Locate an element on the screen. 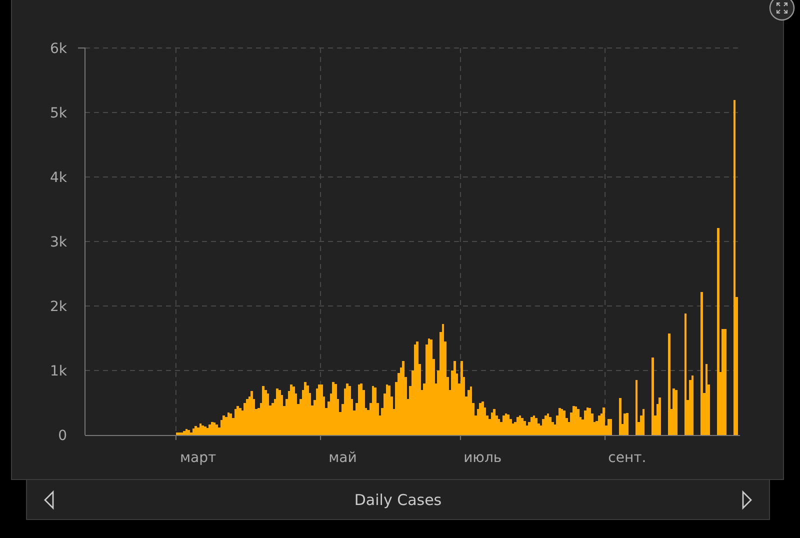  axis-label: 3k is located at coordinates (58, 242).